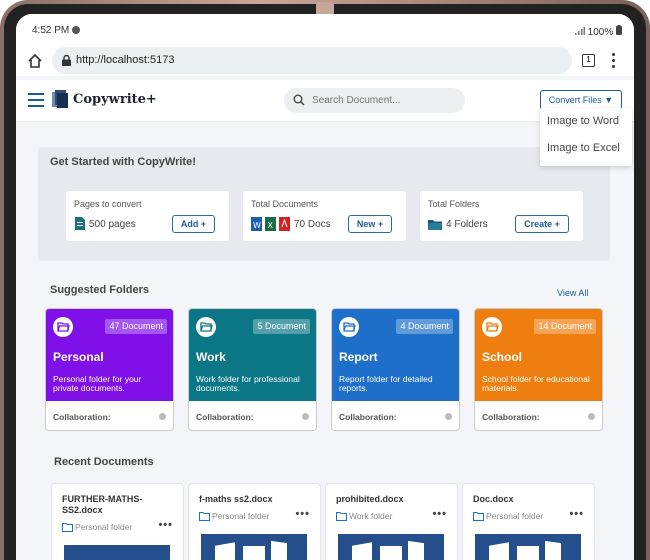 Image resolution: width=650 pixels, height=560 pixels. What do you see at coordinates (284, 224) in the screenshot?
I see `pdf-doc-icon` at bounding box center [284, 224].